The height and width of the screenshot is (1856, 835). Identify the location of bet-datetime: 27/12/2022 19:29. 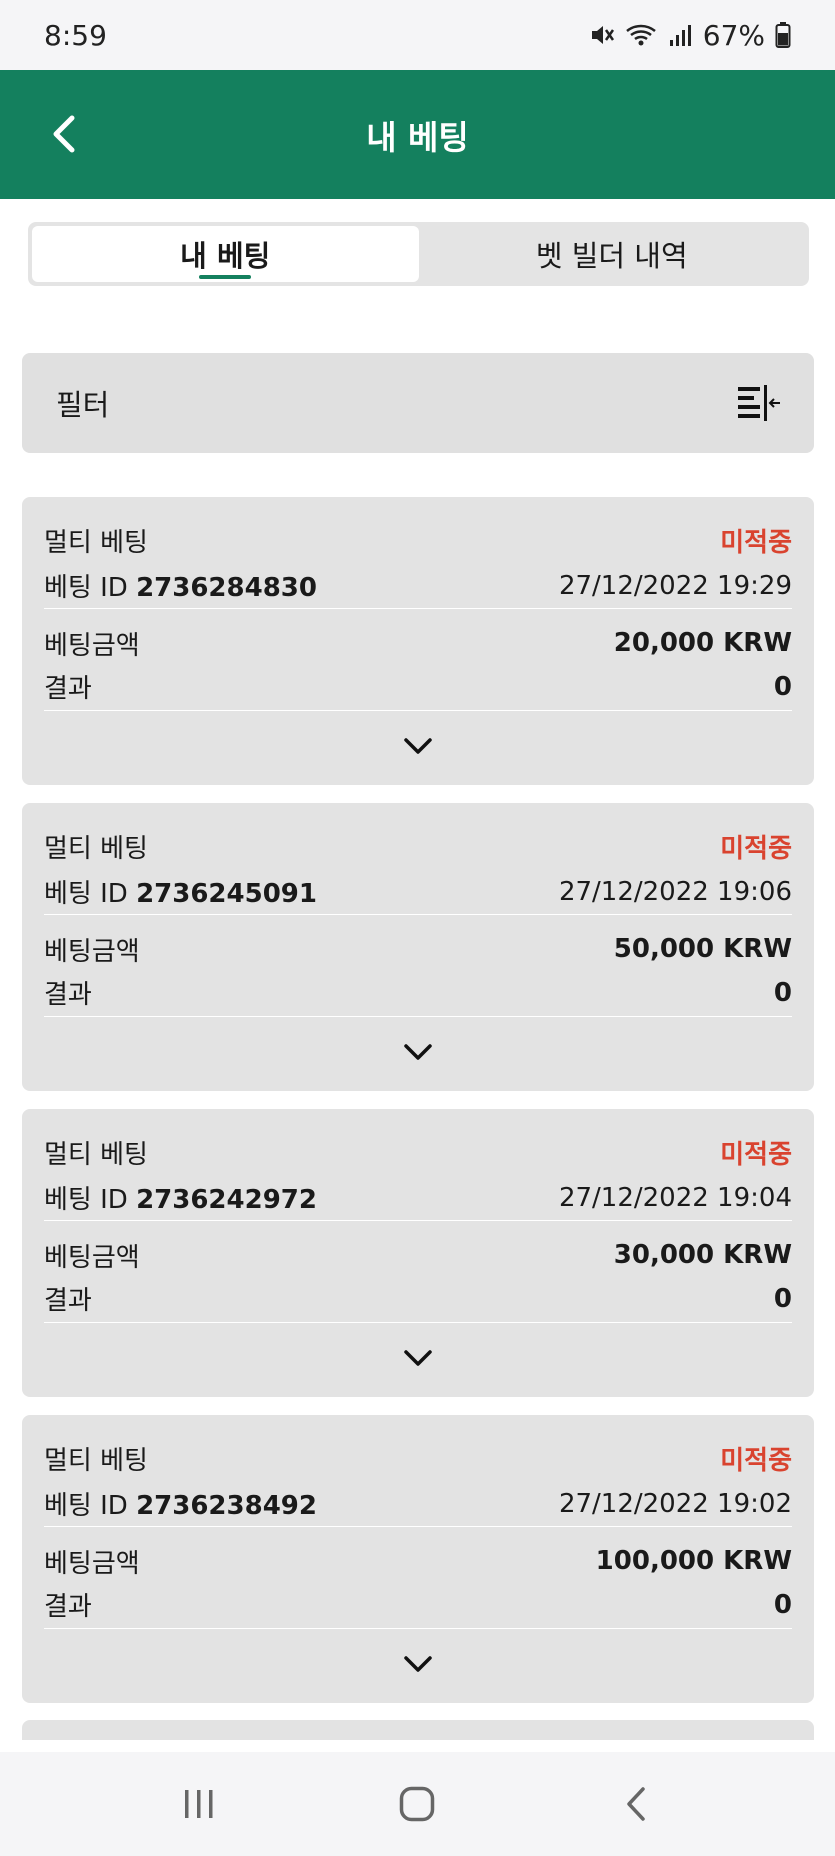
(675, 585).